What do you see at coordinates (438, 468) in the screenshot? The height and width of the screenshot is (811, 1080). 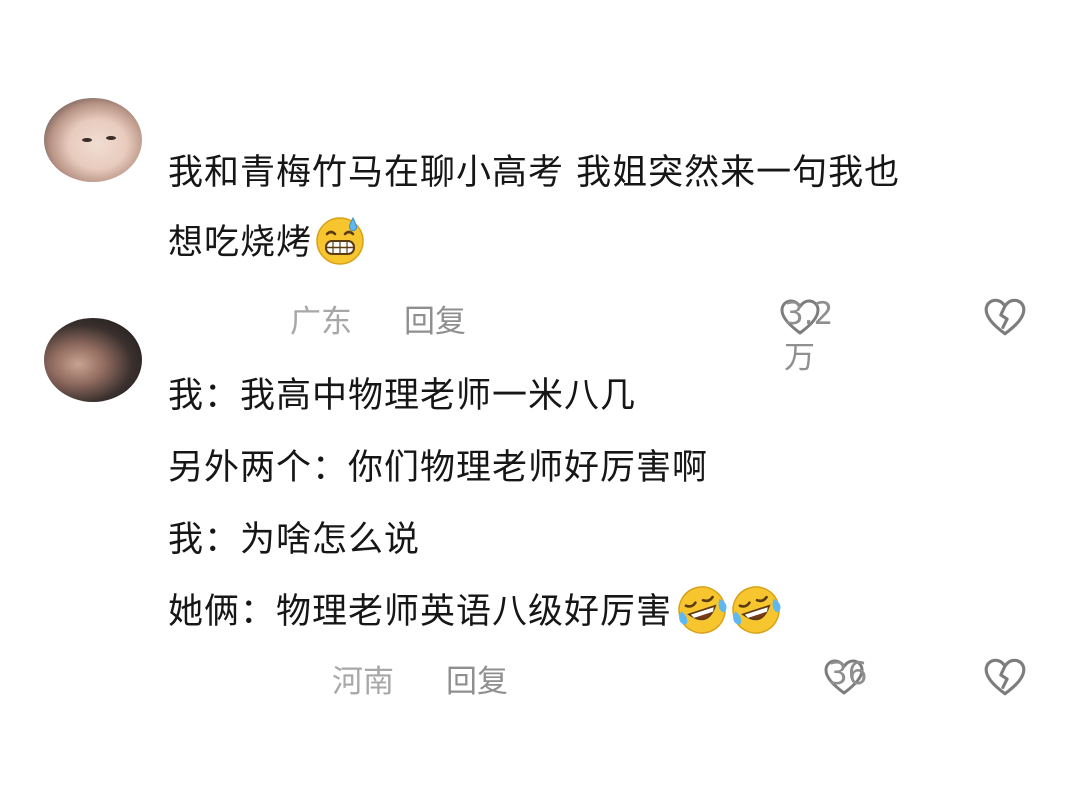 I see `comment-line: 另外两个：你们物理老师好厉害啊` at bounding box center [438, 468].